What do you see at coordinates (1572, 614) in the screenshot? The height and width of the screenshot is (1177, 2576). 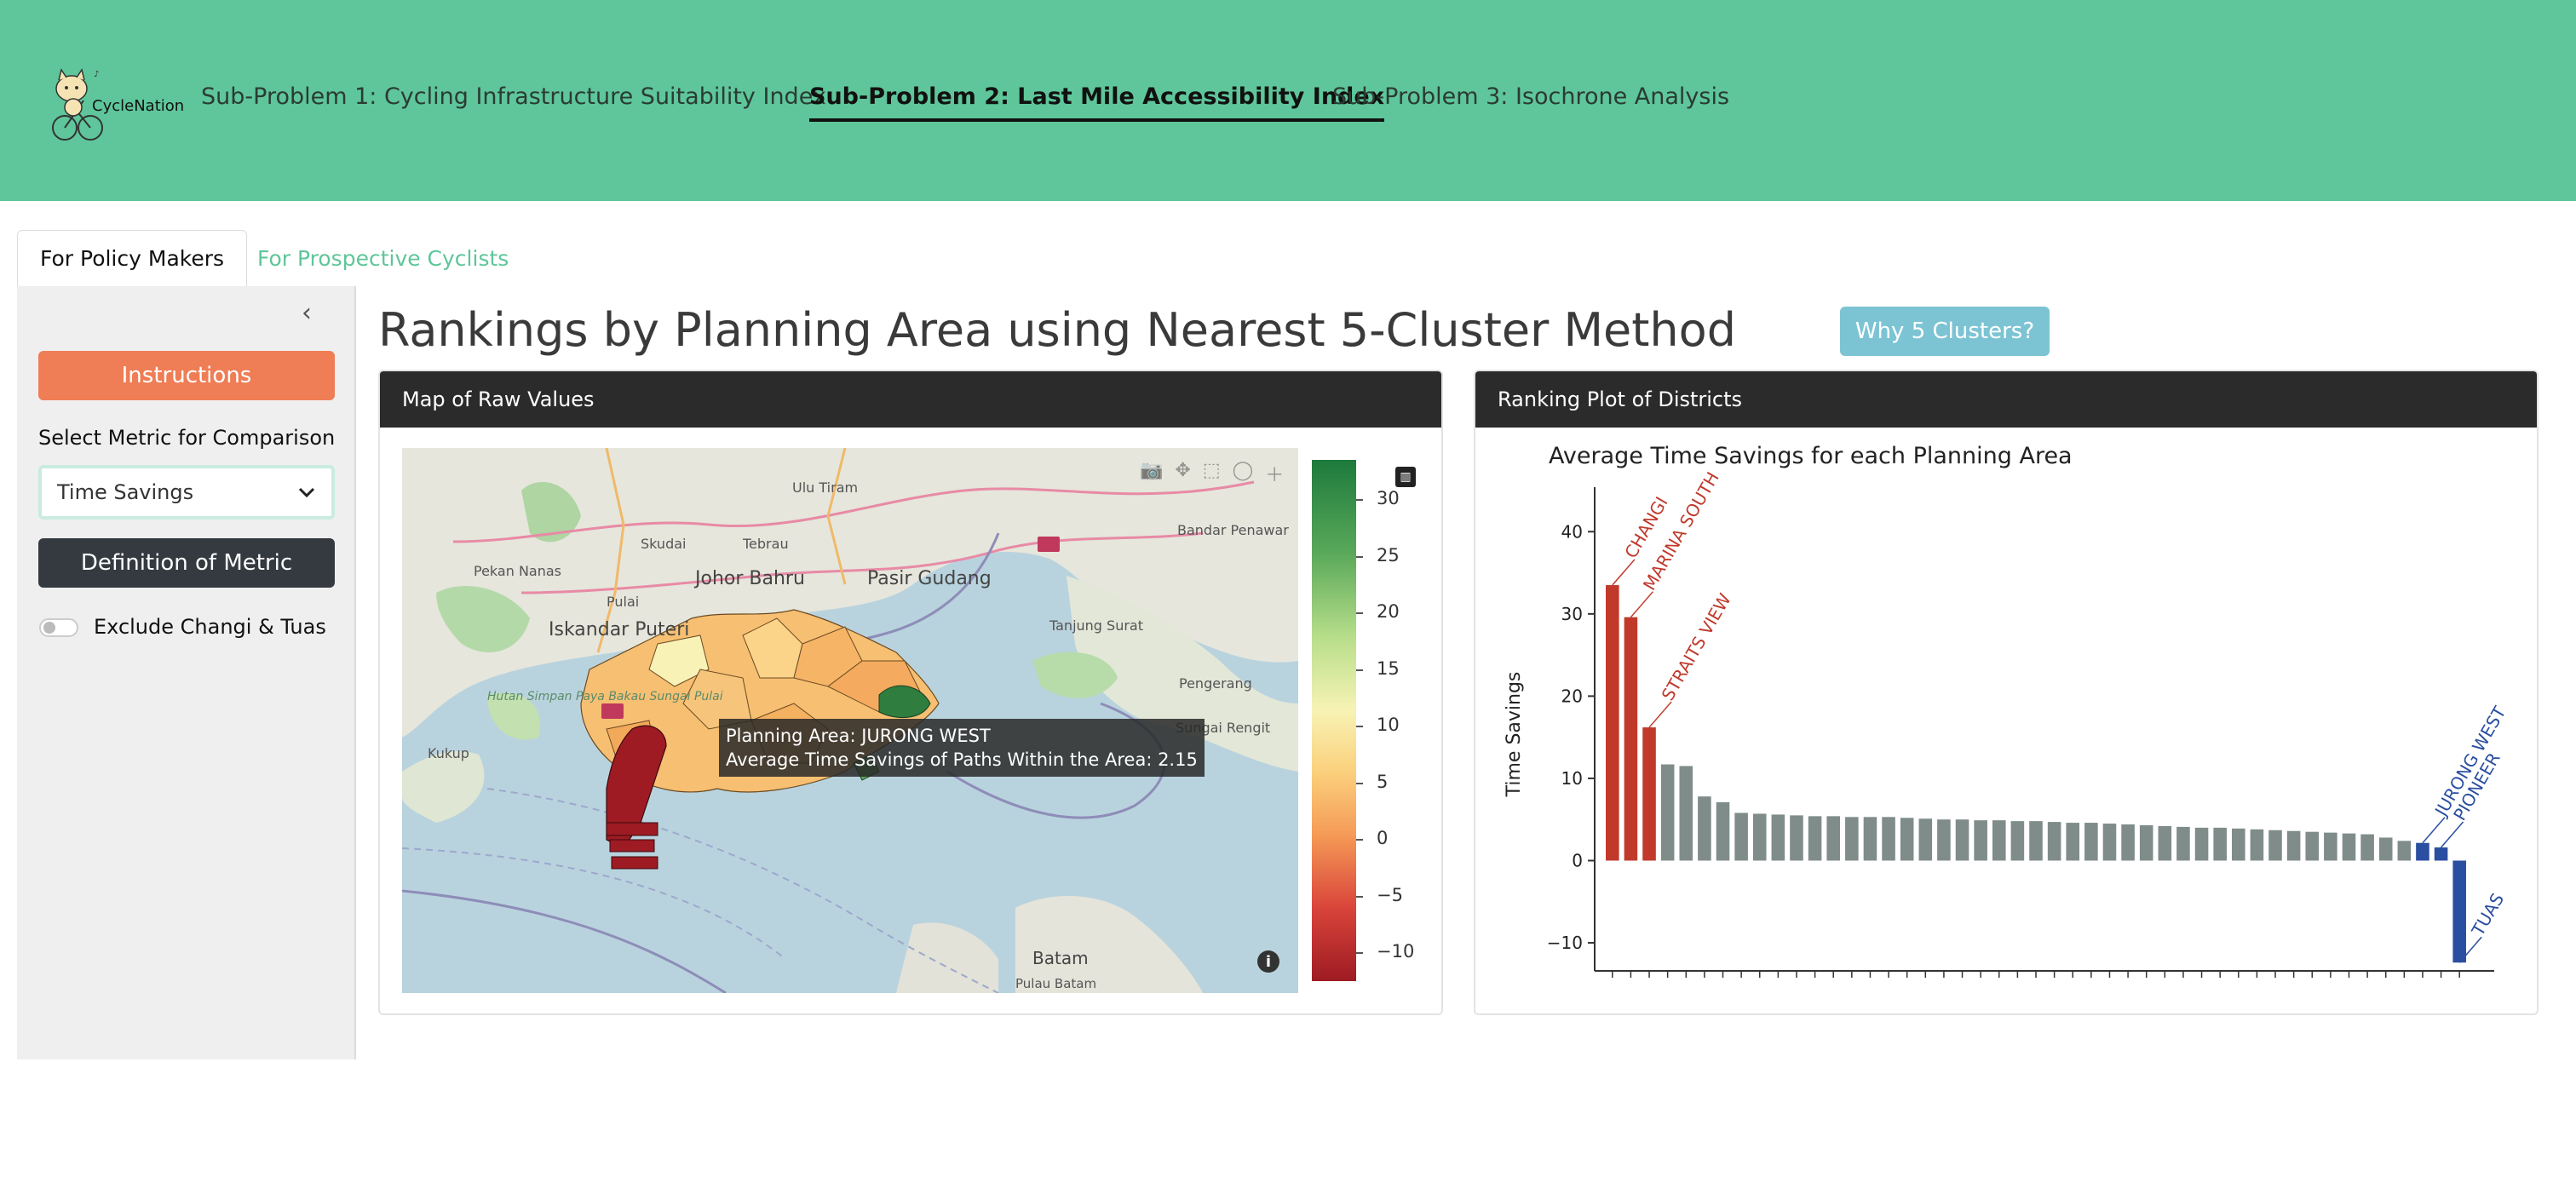 I see `y-tick-label: 30` at bounding box center [1572, 614].